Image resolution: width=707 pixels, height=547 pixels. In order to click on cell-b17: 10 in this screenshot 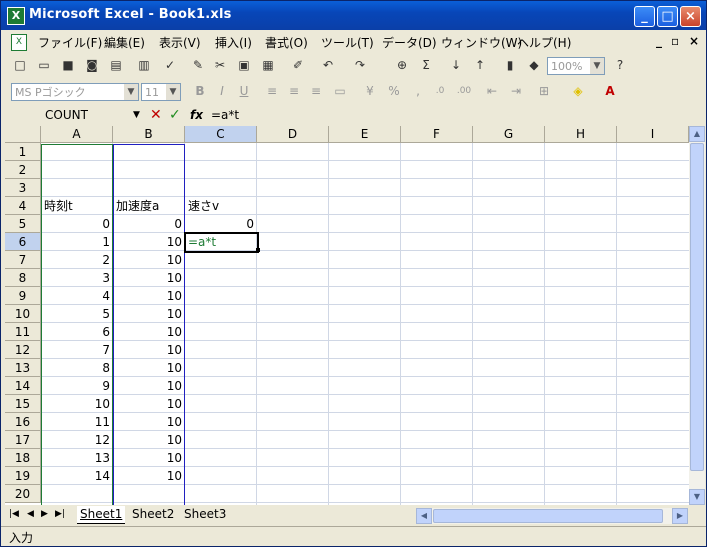, I will do `click(147, 440)`.